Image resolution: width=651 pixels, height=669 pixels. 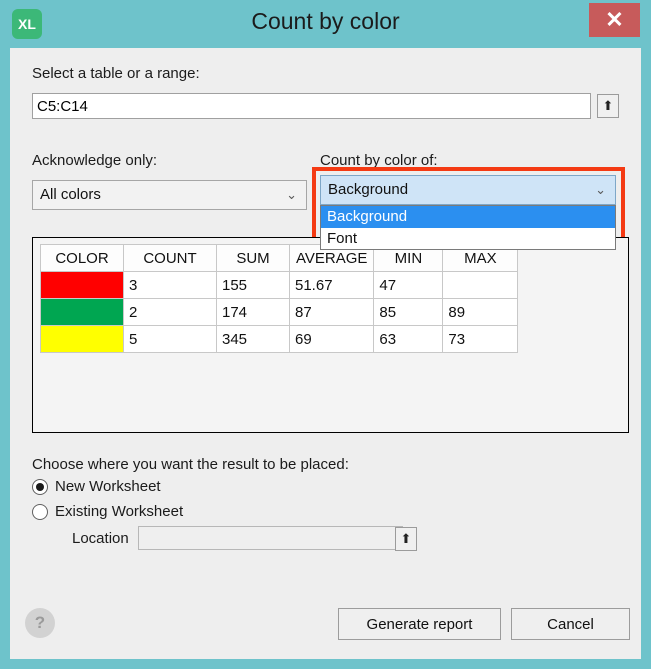 I want to click on table-row: 2 174 87 85 89, so click(x=279, y=312).